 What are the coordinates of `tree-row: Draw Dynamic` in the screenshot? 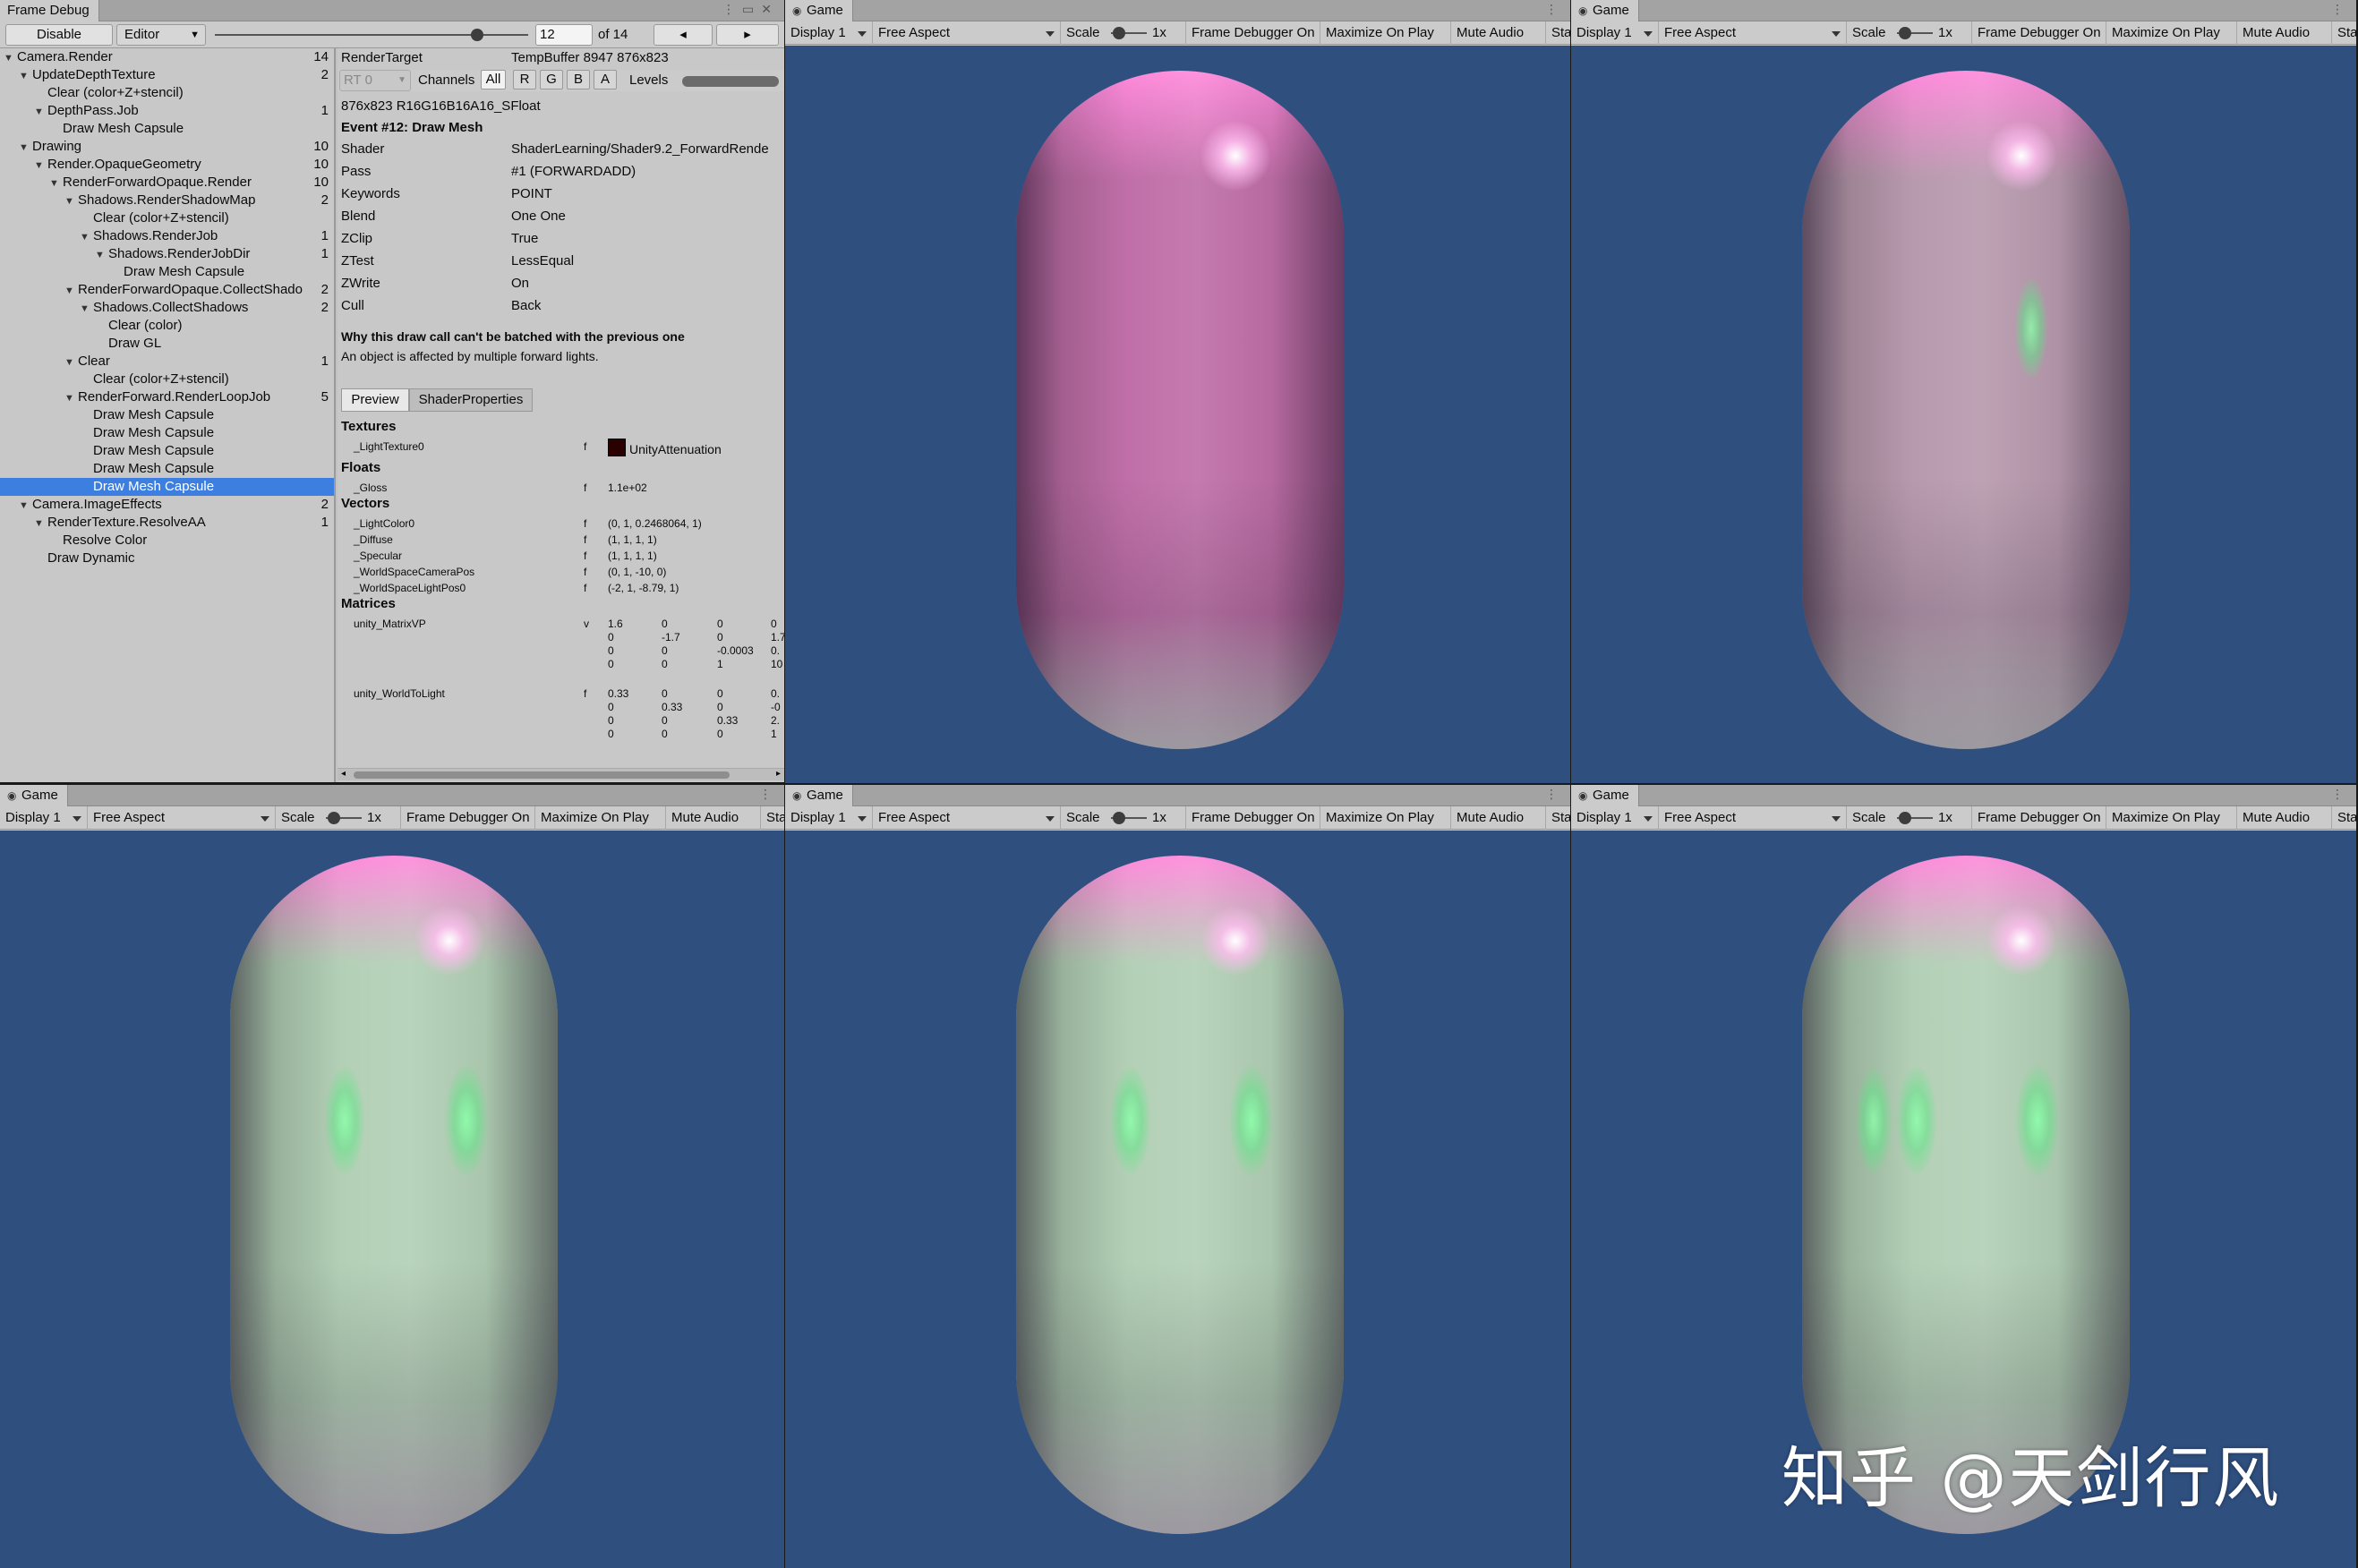 It's located at (167, 558).